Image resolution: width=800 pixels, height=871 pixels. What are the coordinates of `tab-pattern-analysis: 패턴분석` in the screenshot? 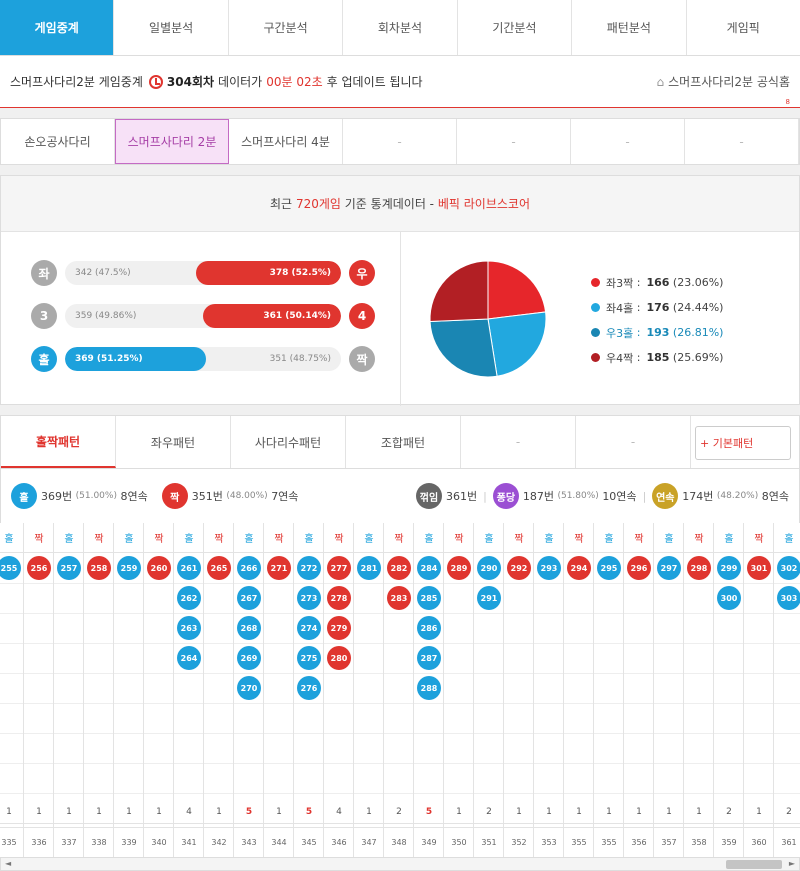 It's located at (629, 27).